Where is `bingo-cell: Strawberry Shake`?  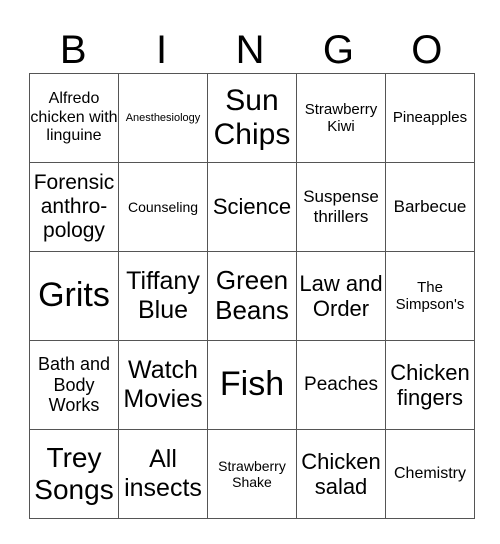
bingo-cell: Strawberry Shake is located at coordinates (252, 474).